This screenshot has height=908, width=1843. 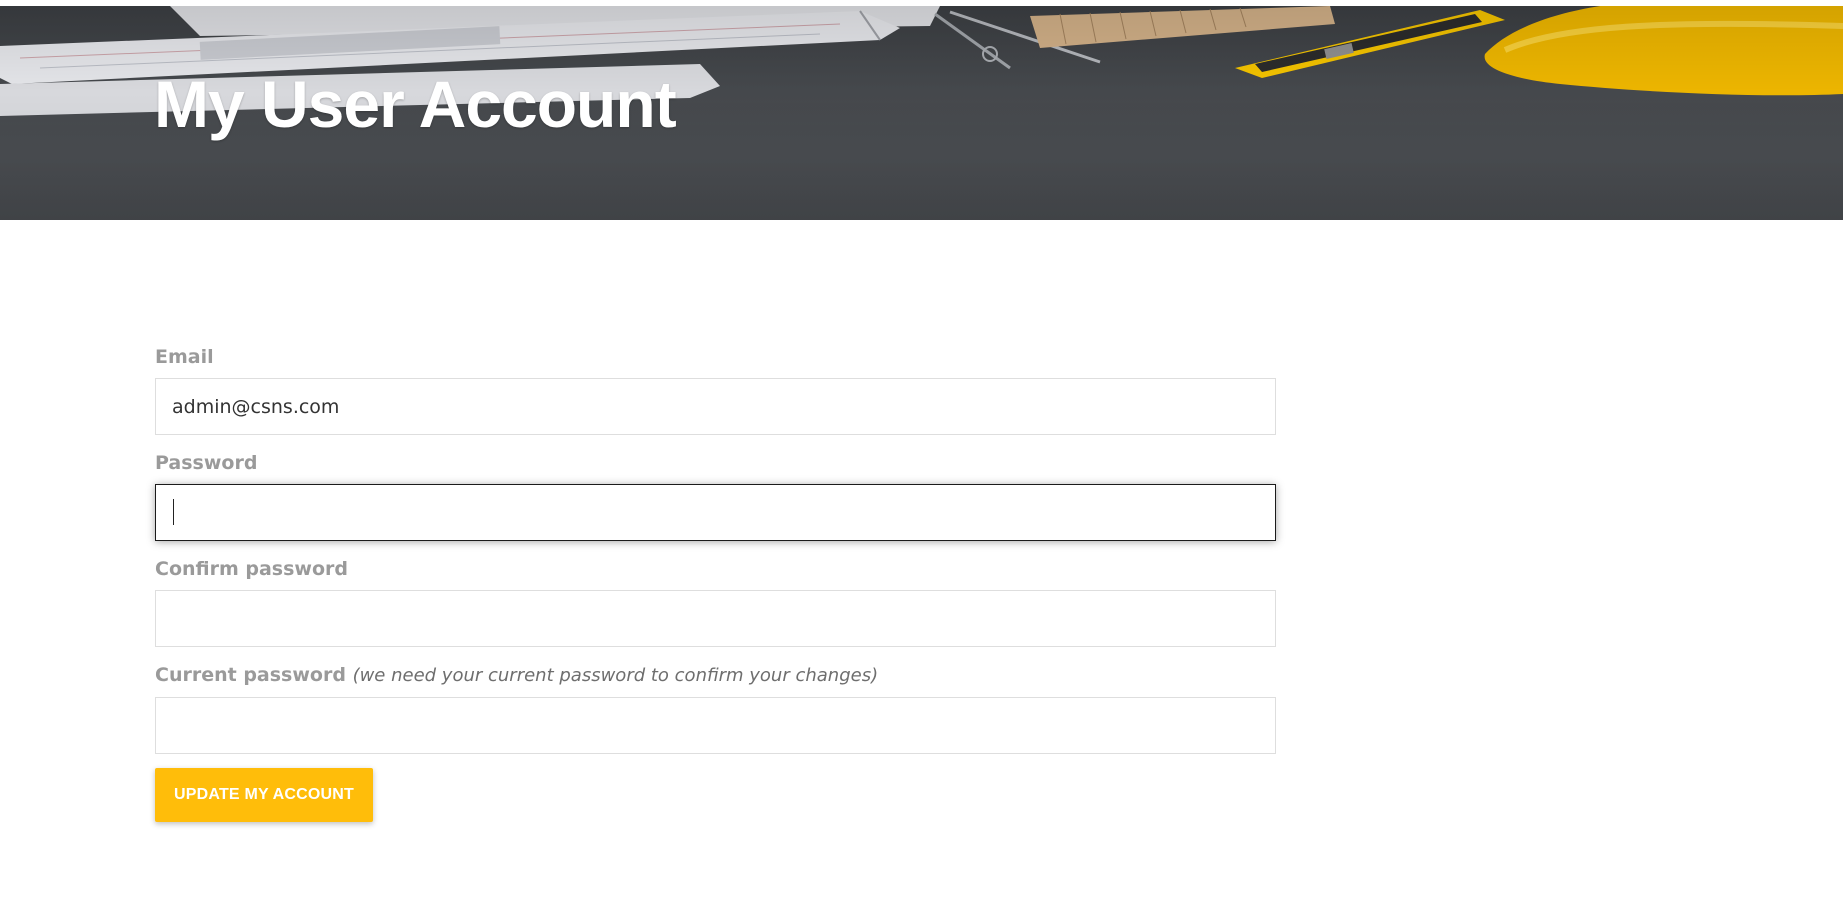 What do you see at coordinates (264, 795) in the screenshot?
I see `update-account-button: UPDATE MY ACCOUNT` at bounding box center [264, 795].